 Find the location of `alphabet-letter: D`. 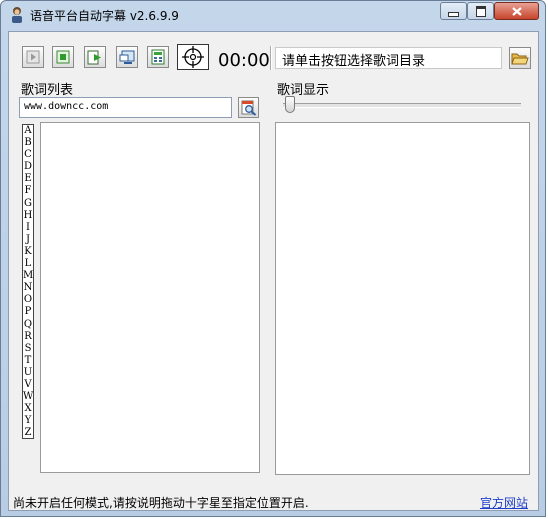

alphabet-letter: D is located at coordinates (28, 167).